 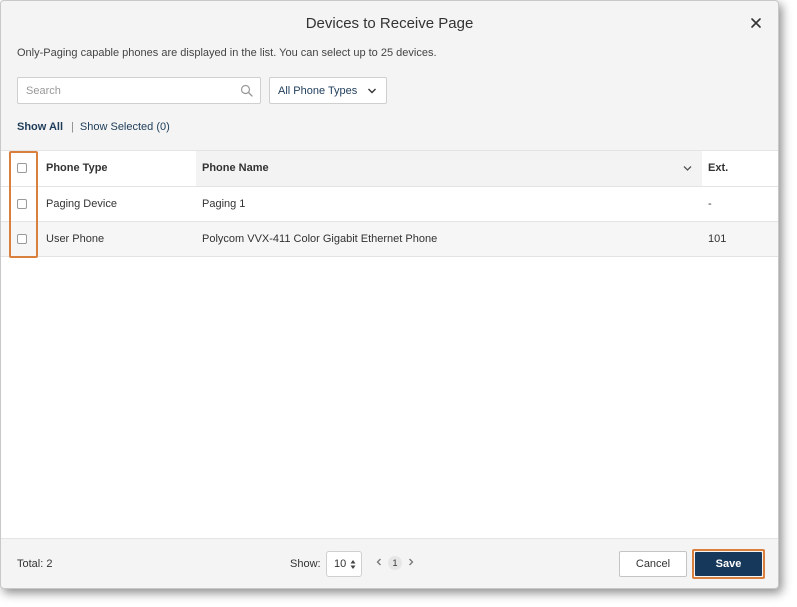 What do you see at coordinates (117, 204) in the screenshot?
I see `cell-phone-type: Paging Device` at bounding box center [117, 204].